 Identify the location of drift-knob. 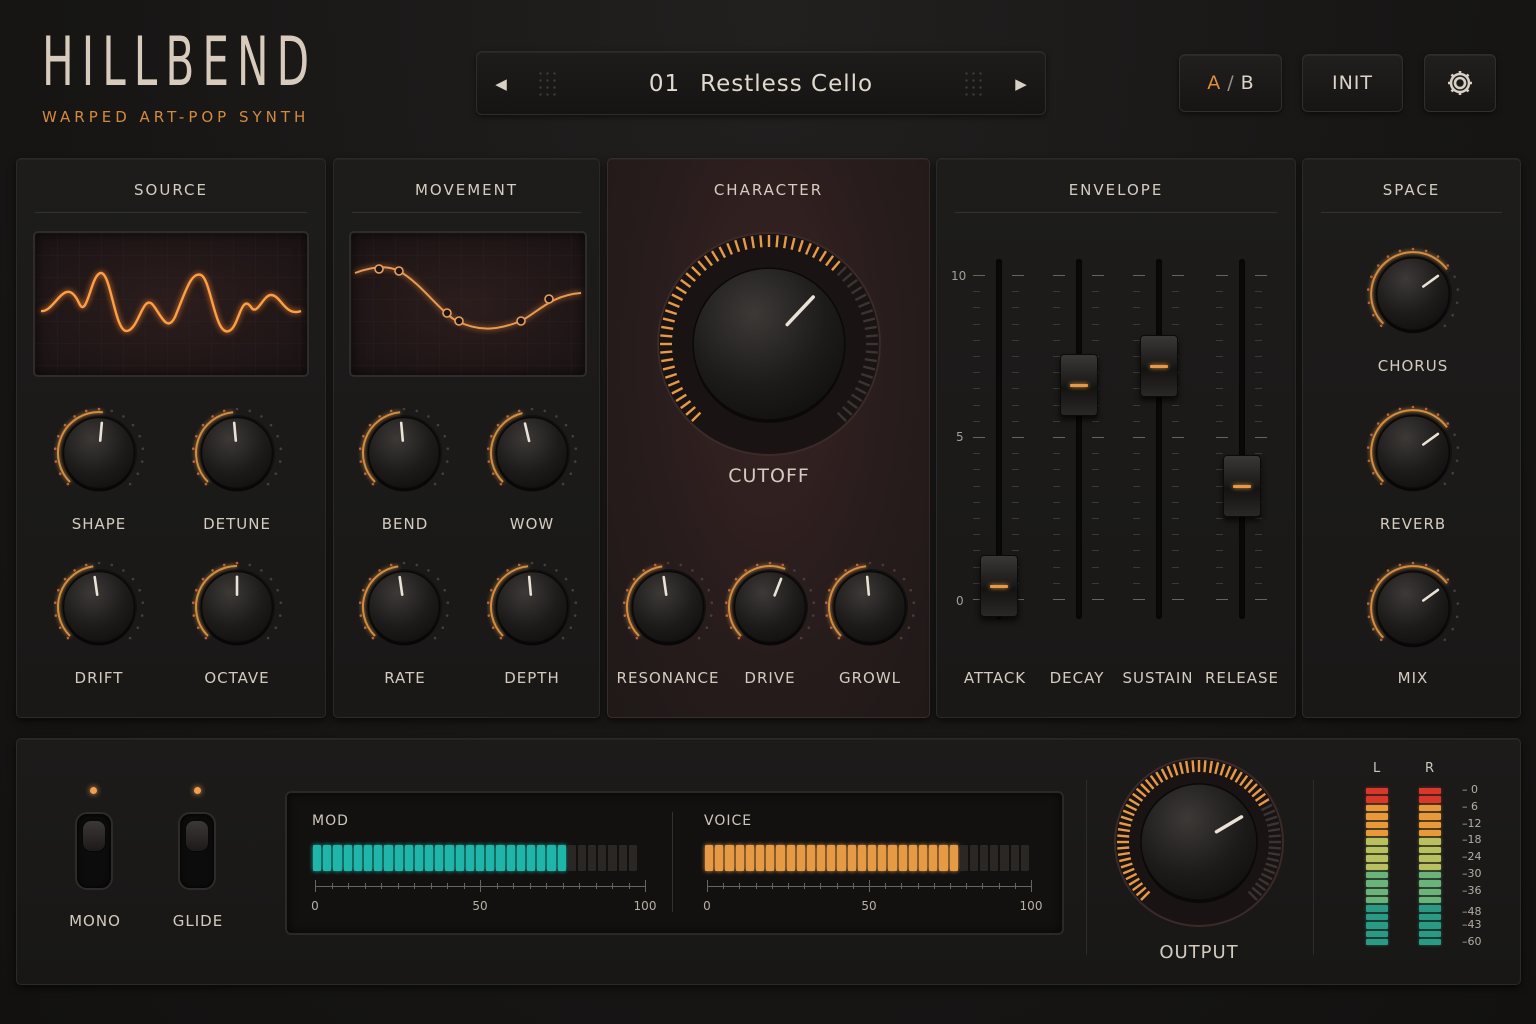
(99, 607).